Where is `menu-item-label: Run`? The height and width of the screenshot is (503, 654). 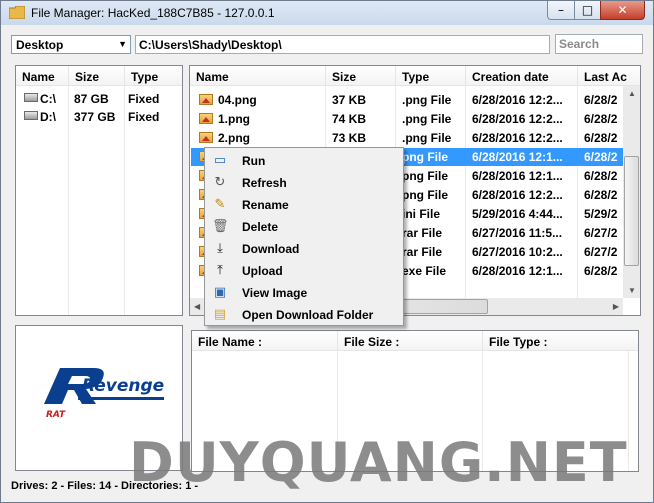
menu-item-label: Run is located at coordinates (254, 161).